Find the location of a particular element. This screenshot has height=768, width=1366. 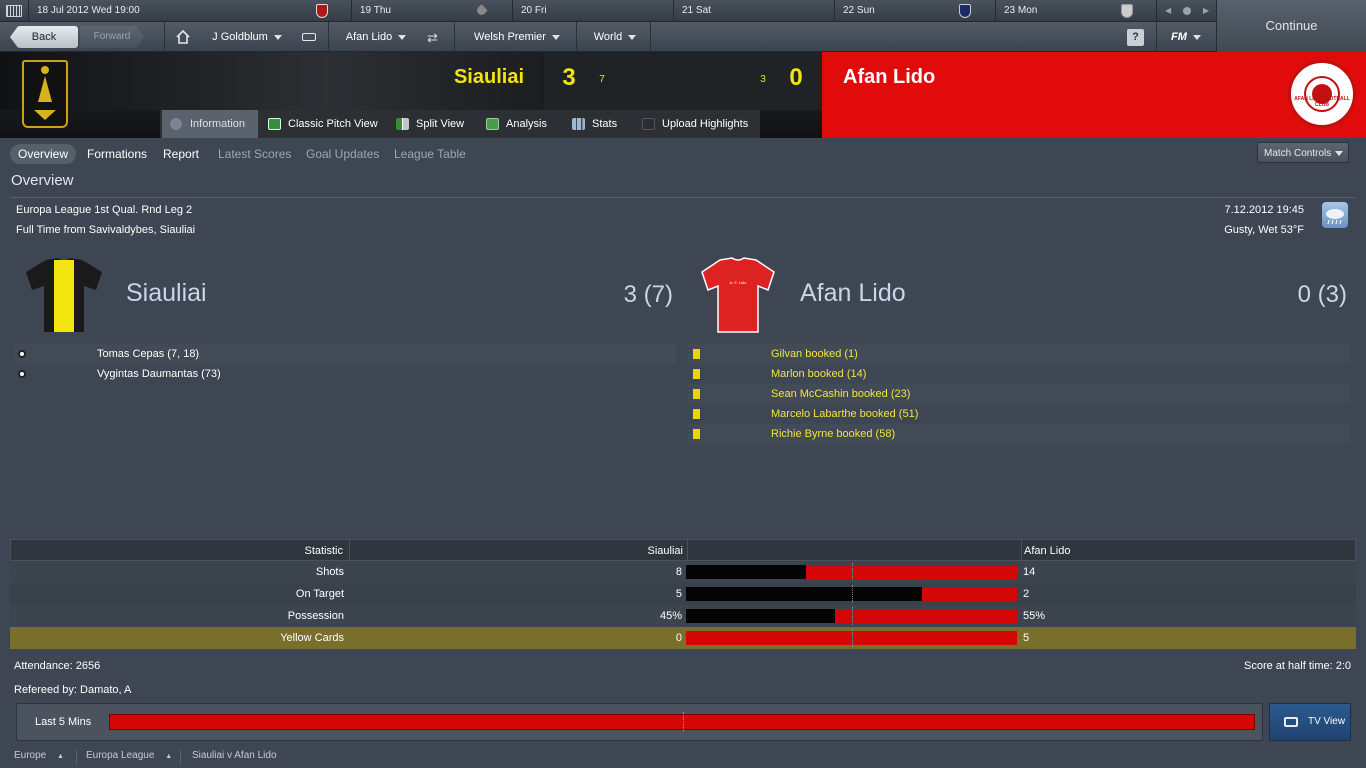

back-button: Back is located at coordinates (44, 37).